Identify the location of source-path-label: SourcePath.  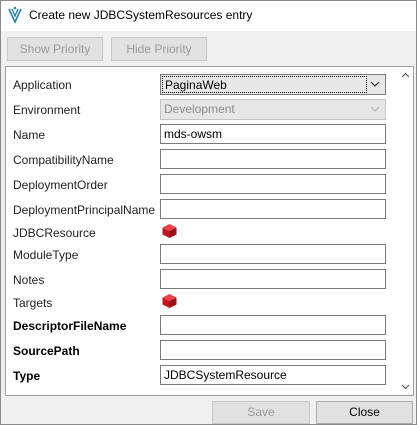
(46, 351).